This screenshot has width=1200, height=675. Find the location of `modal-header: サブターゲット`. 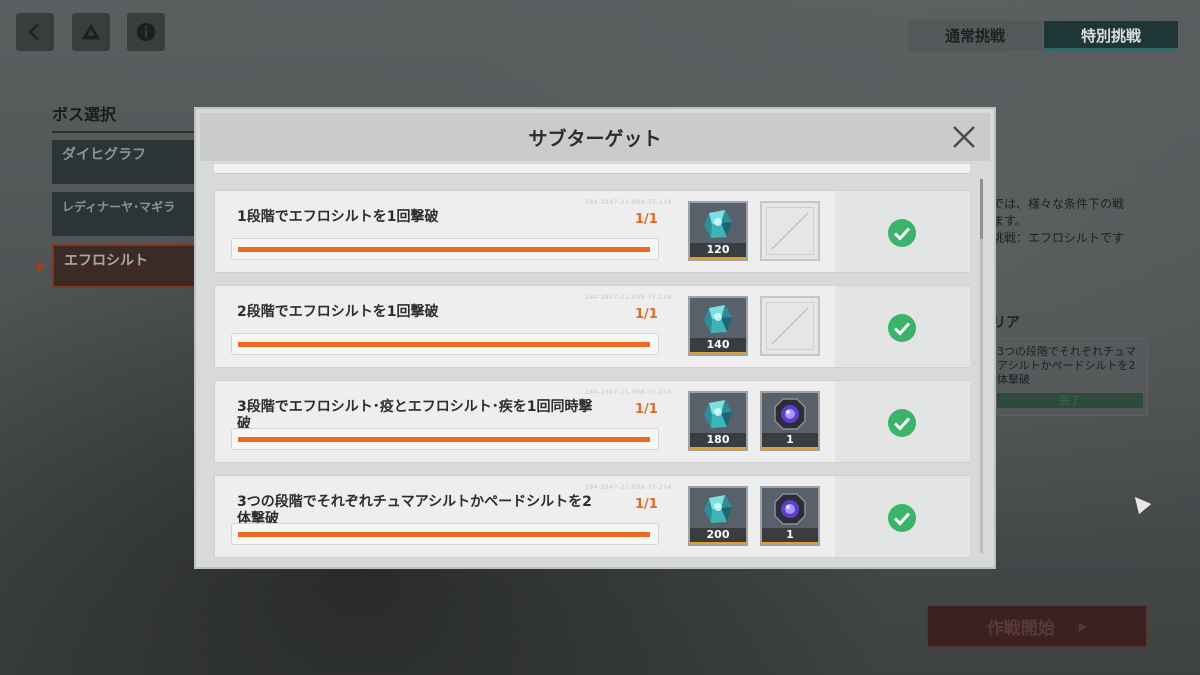

modal-header: サブターゲット is located at coordinates (595, 137).